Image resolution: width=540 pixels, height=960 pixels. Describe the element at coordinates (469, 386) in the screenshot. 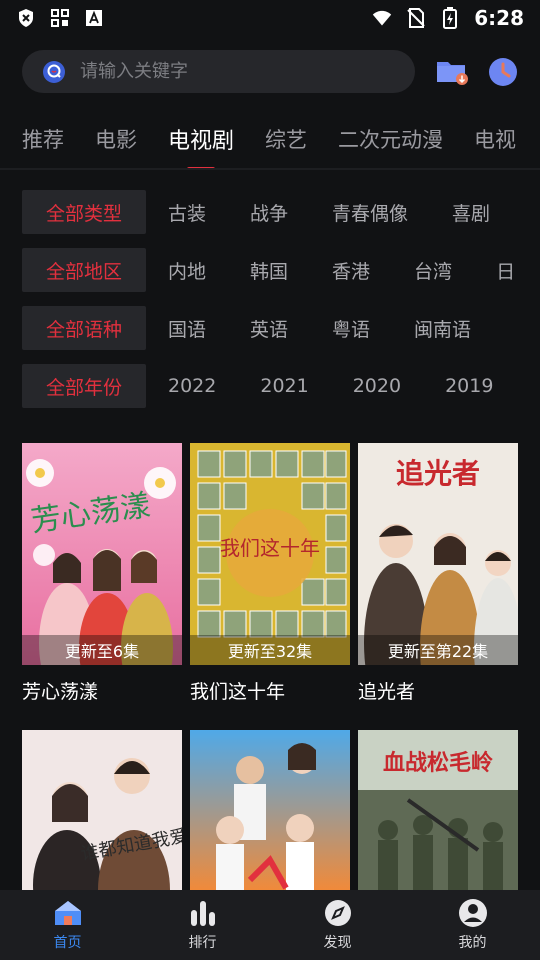

I see `filter-option: 2019` at that location.